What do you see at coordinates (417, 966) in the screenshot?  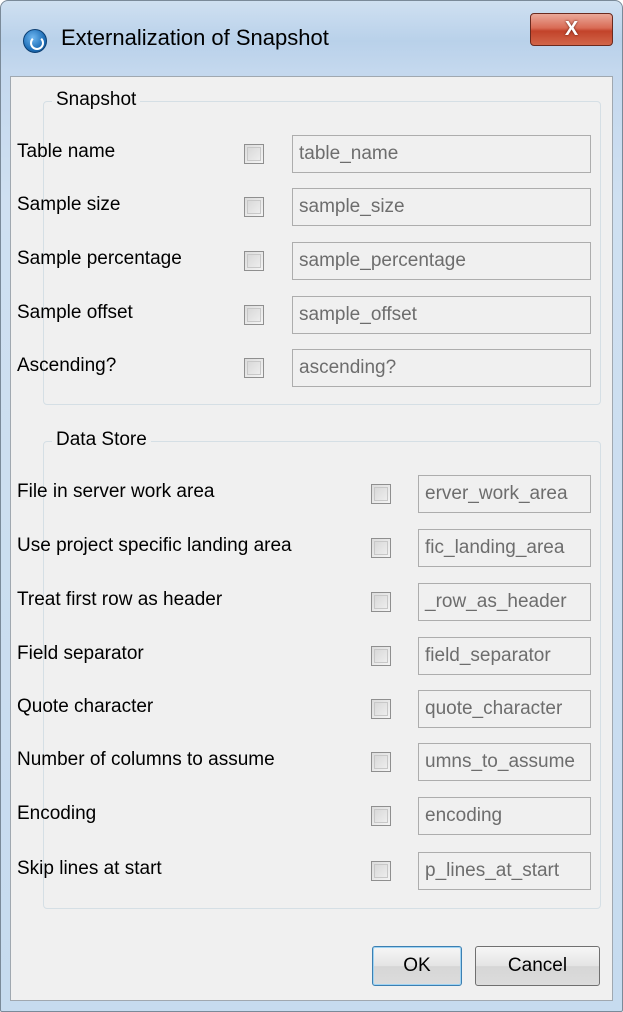 I see `ok-button: OK` at bounding box center [417, 966].